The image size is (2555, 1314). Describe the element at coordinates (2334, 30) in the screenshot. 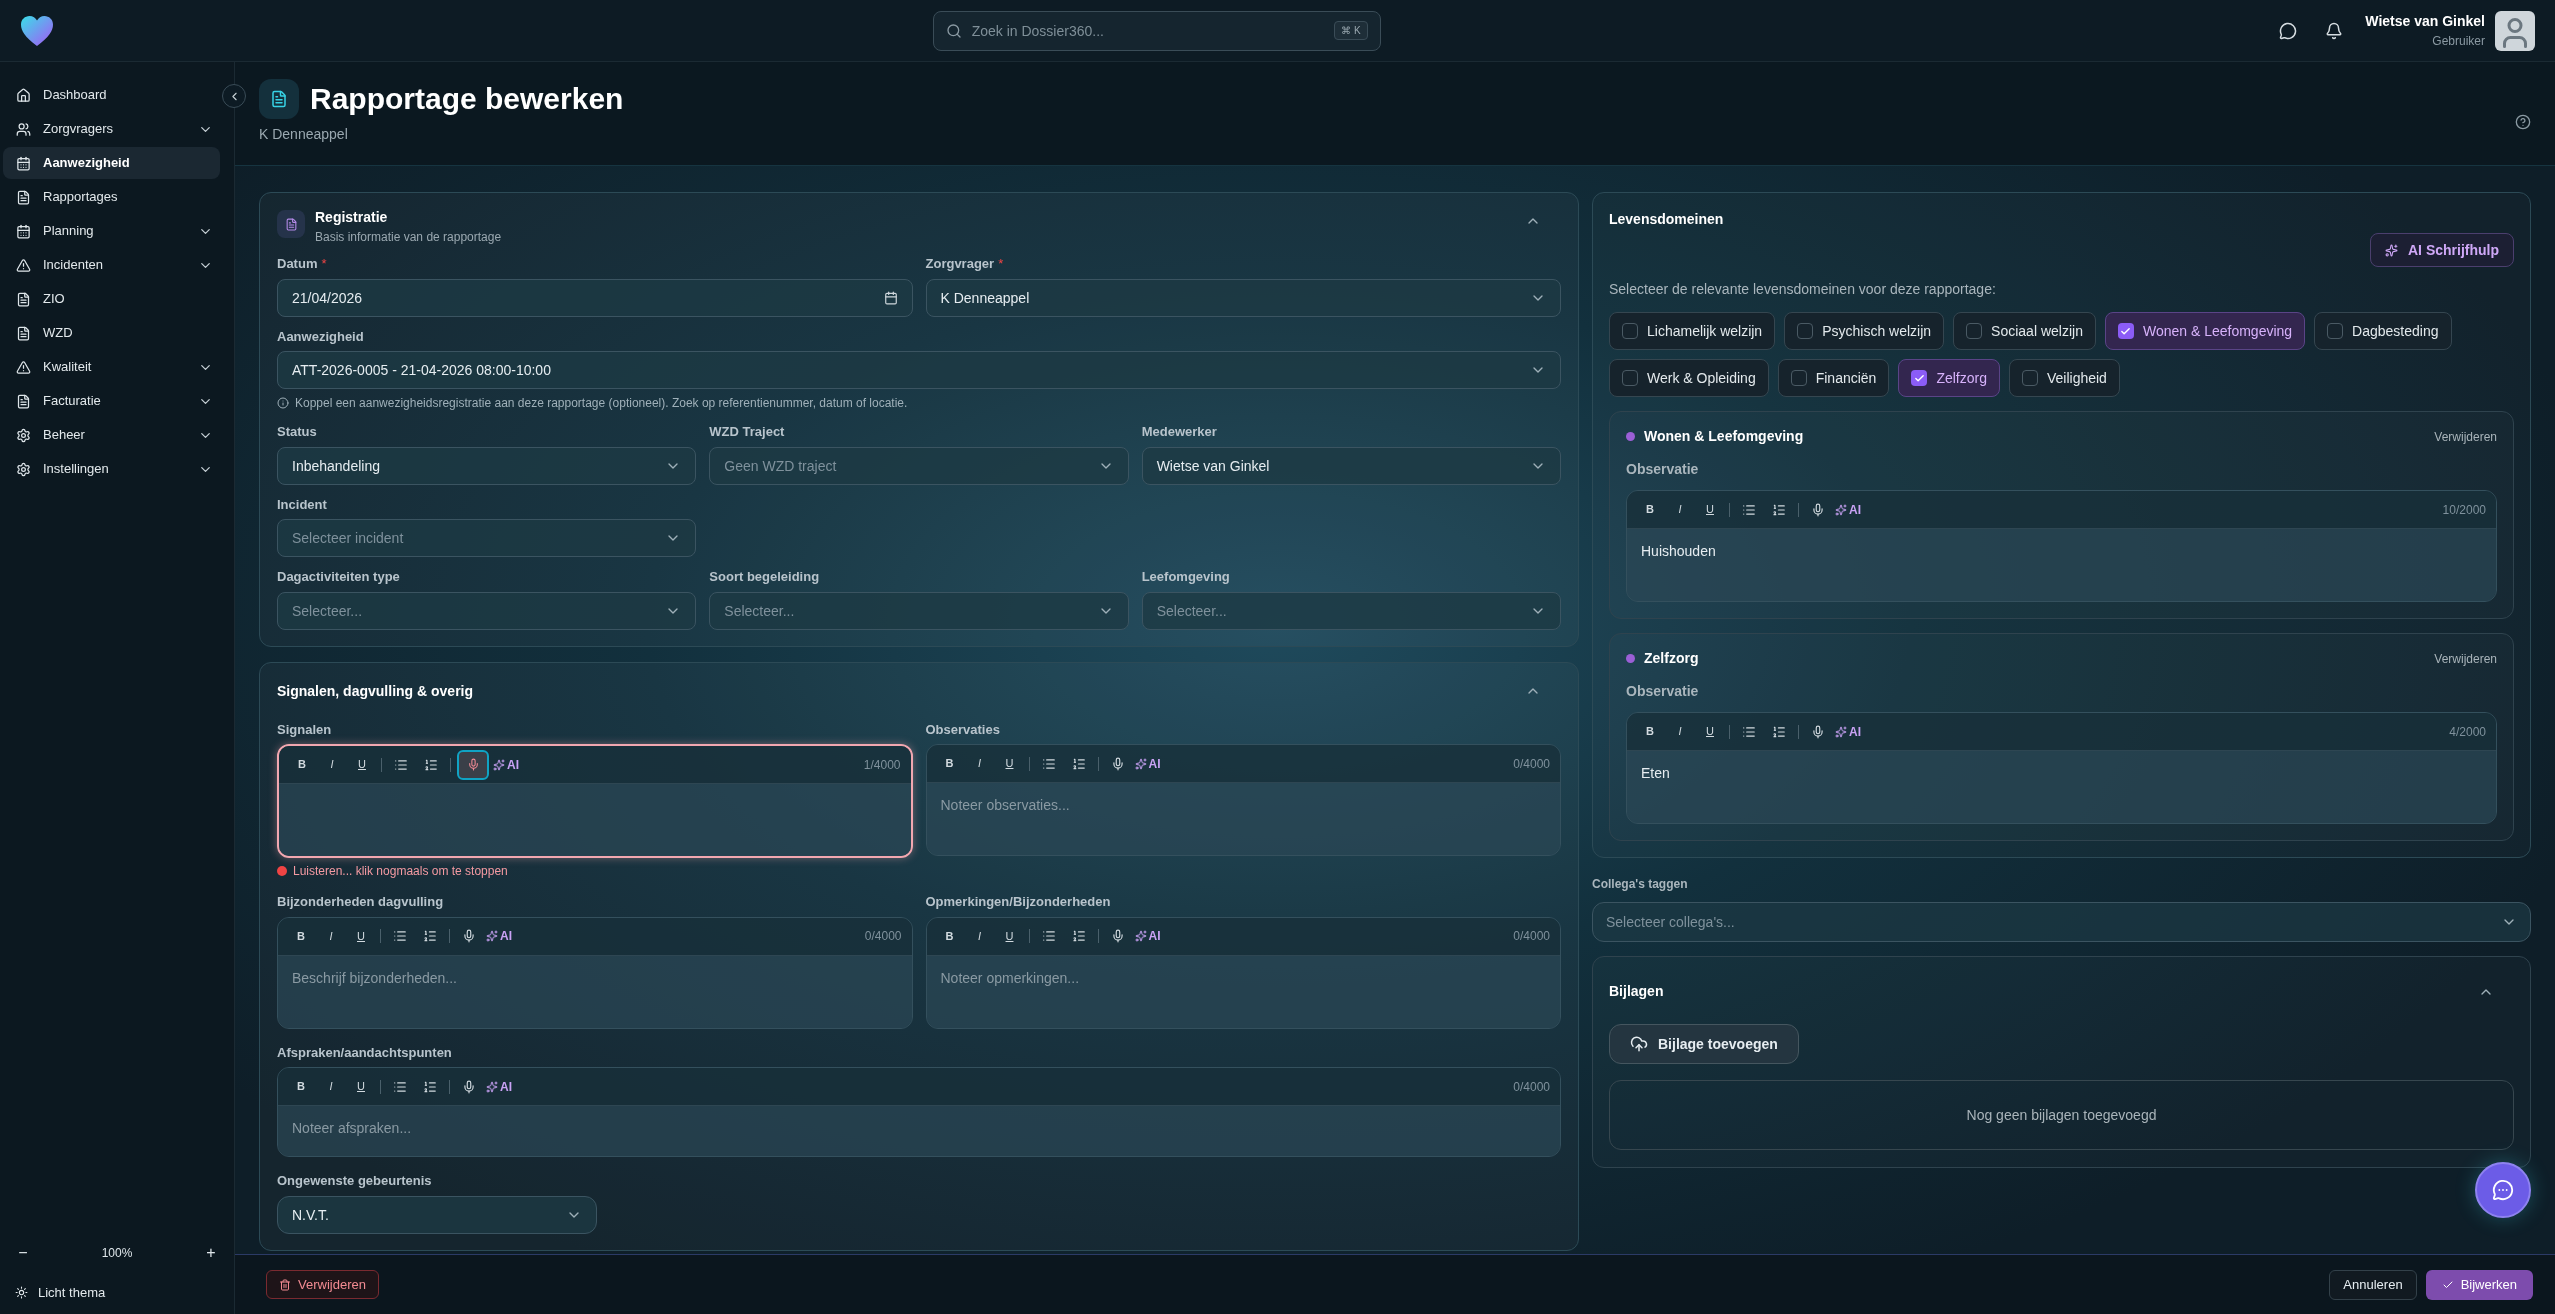

I see `notification-bell-icon` at that location.